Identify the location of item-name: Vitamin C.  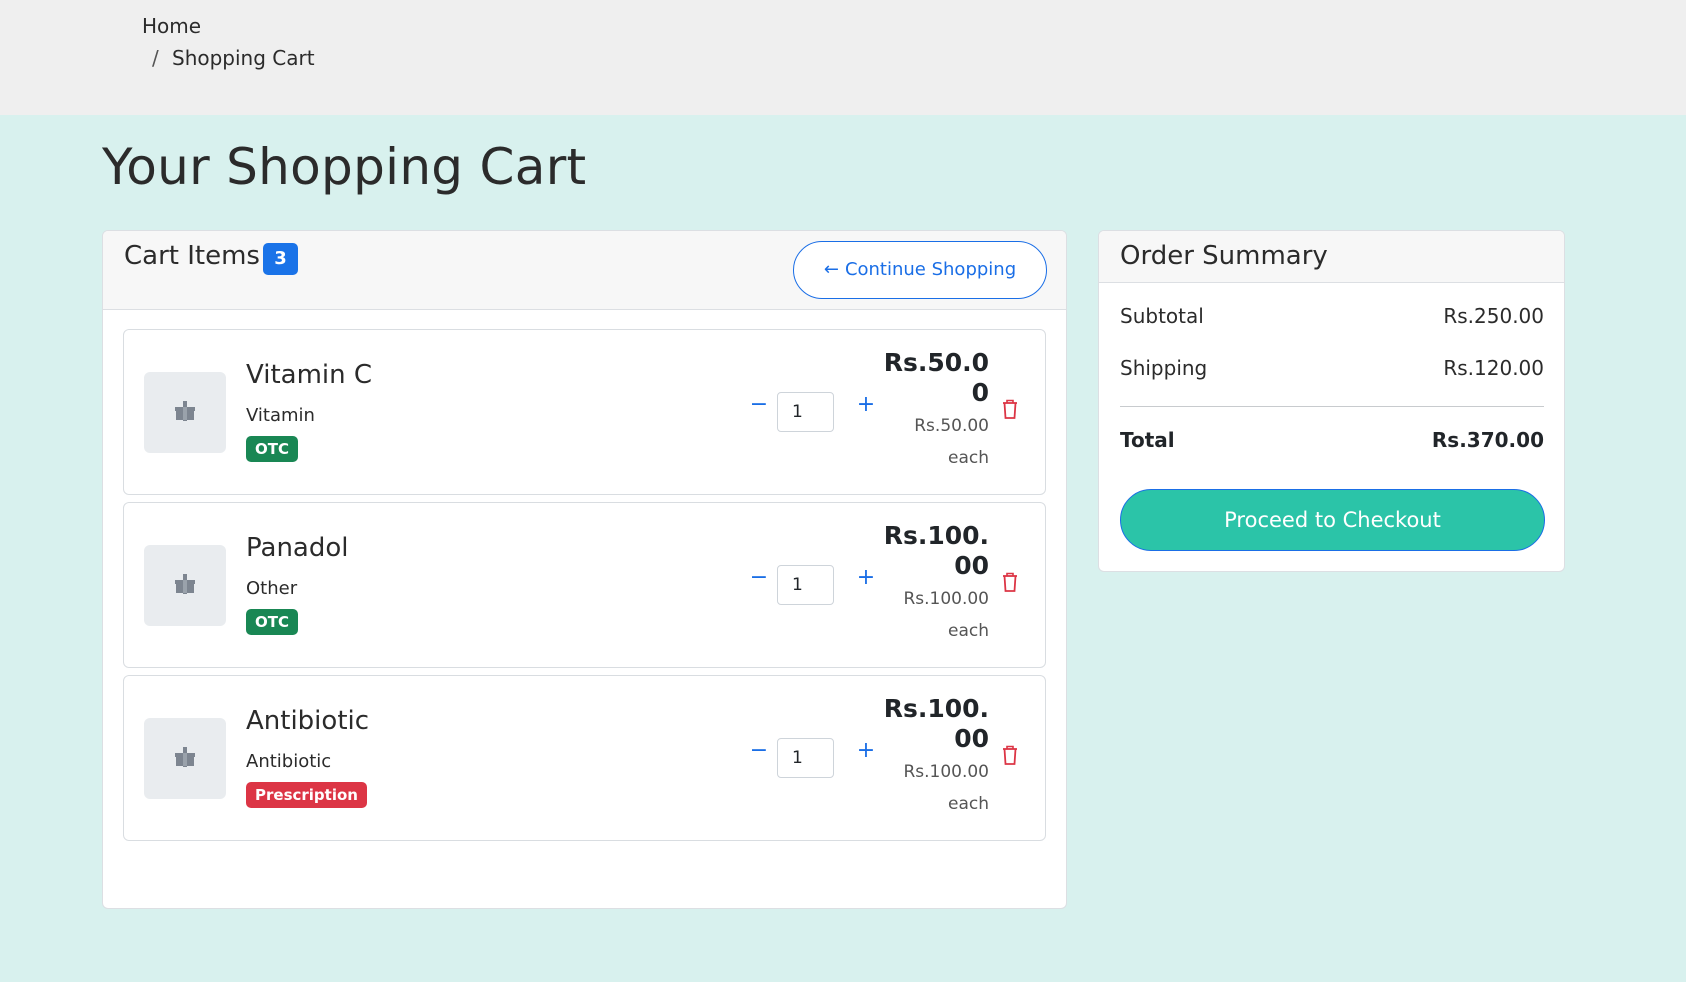
(309, 375).